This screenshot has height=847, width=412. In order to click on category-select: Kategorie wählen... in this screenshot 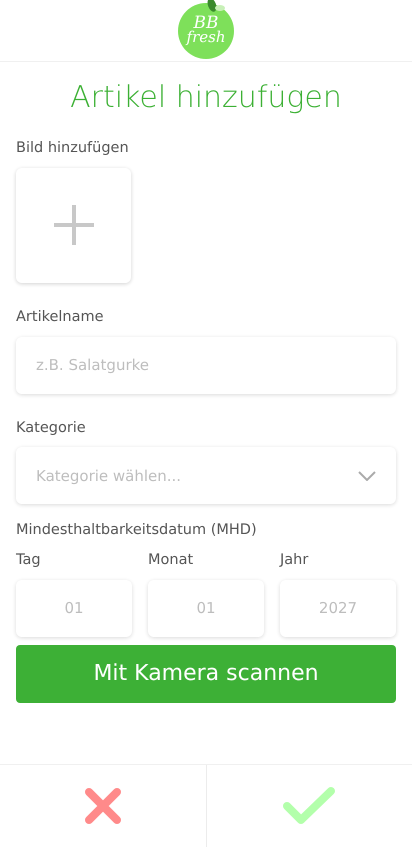, I will do `click(206, 475)`.